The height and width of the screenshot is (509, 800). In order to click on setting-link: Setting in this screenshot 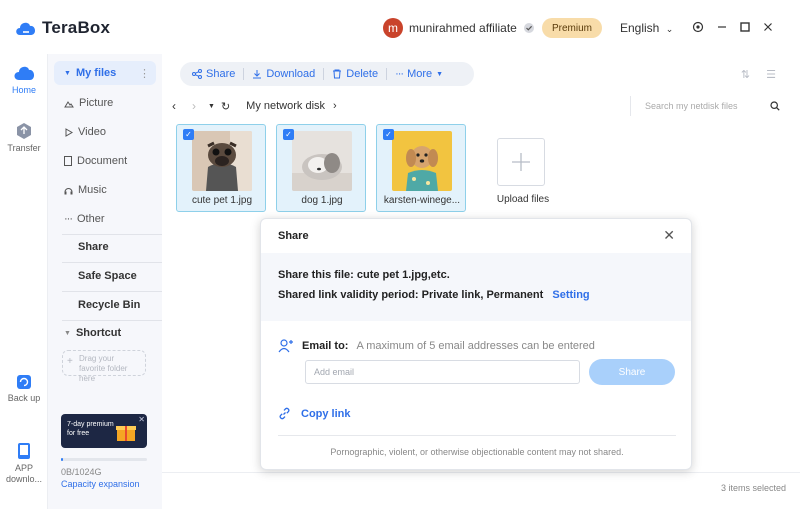, I will do `click(570, 295)`.